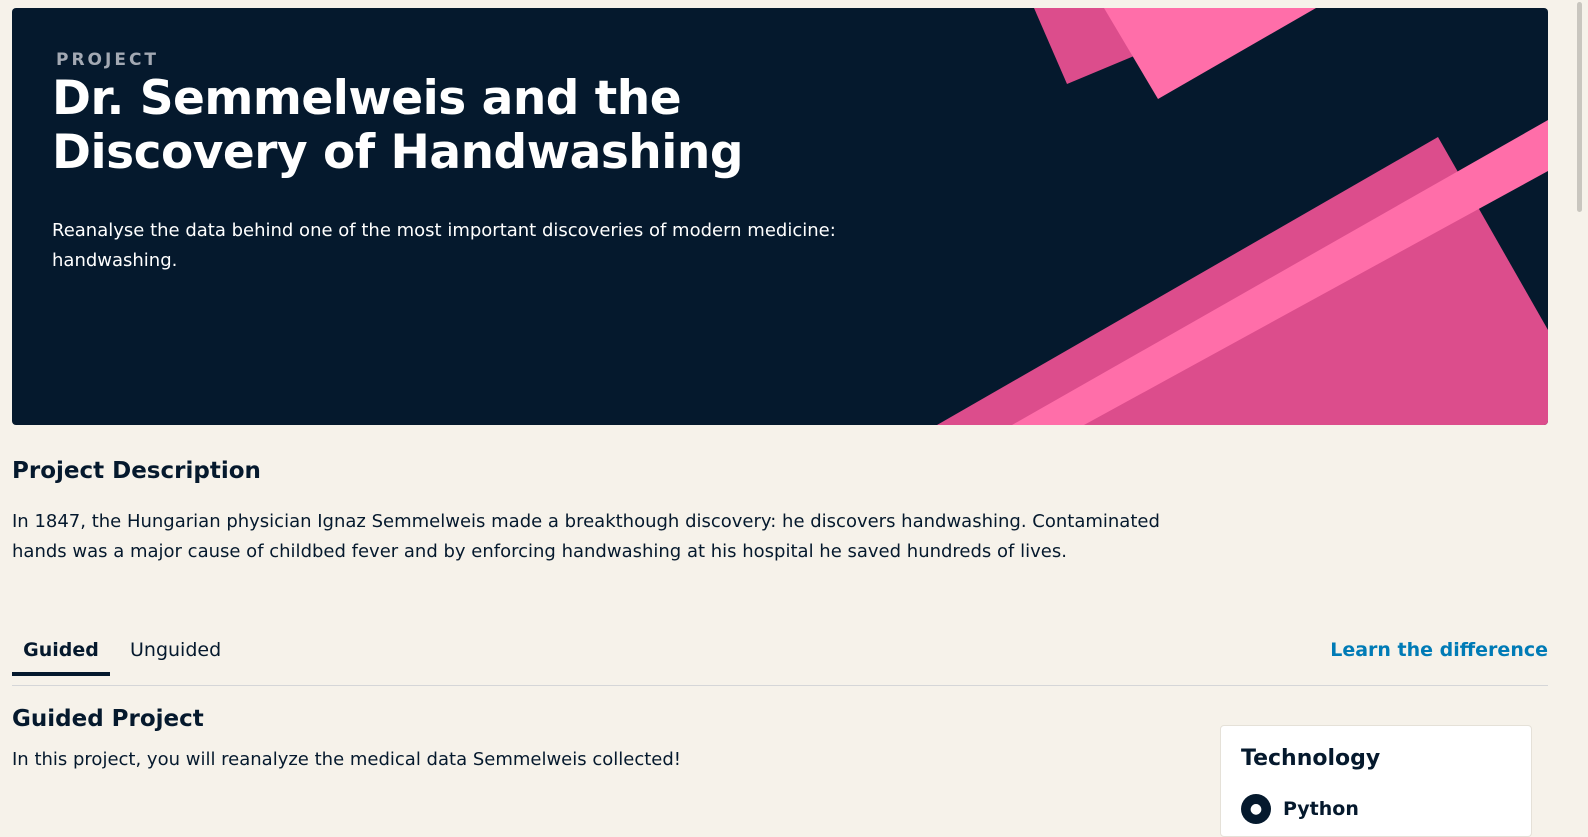  Describe the element at coordinates (1321, 809) in the screenshot. I see `technology-label: Python` at that location.